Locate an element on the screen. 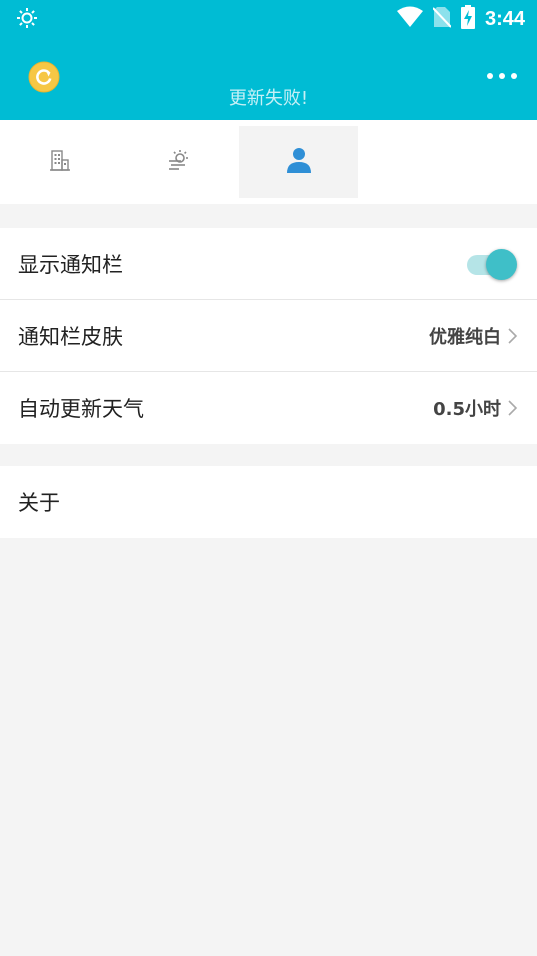 Image resolution: width=537 pixels, height=956 pixels. setting-value: 0.5小时 is located at coordinates (467, 409).